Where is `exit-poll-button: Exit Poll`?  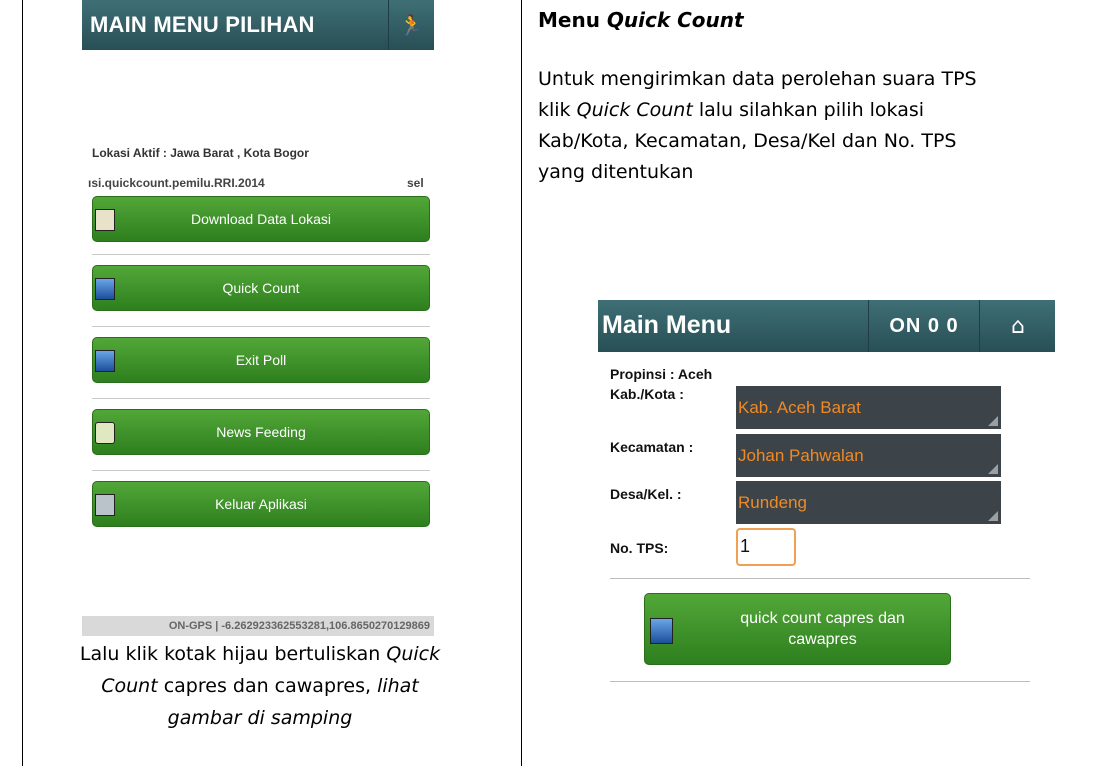
exit-poll-button: Exit Poll is located at coordinates (261, 360).